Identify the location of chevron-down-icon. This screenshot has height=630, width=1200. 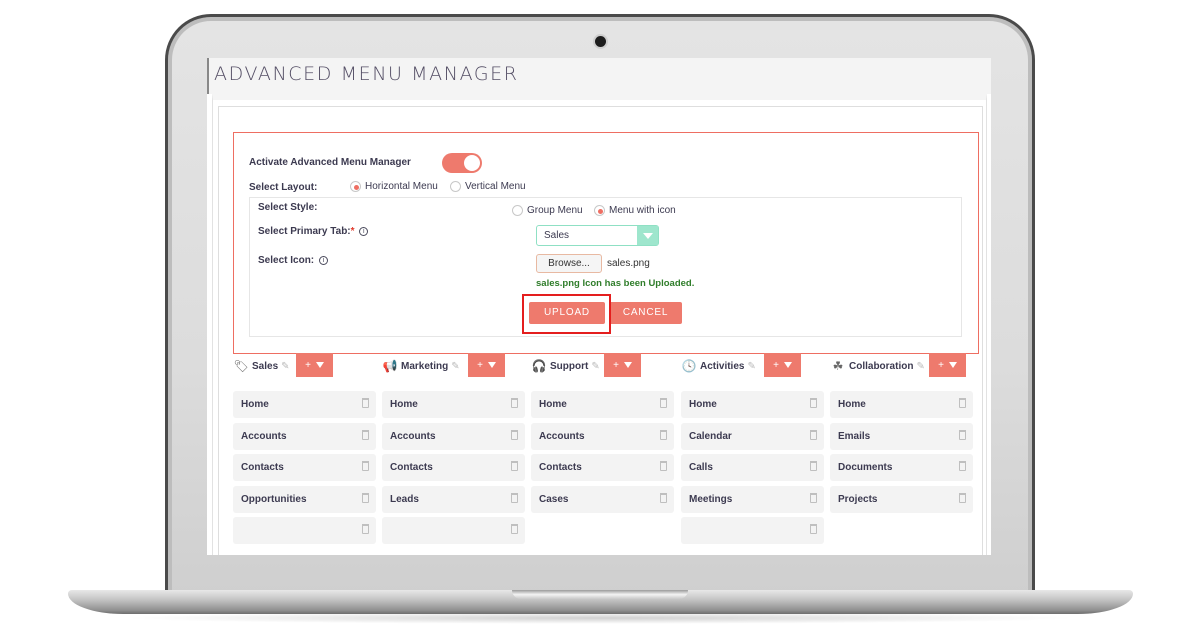
(647, 235).